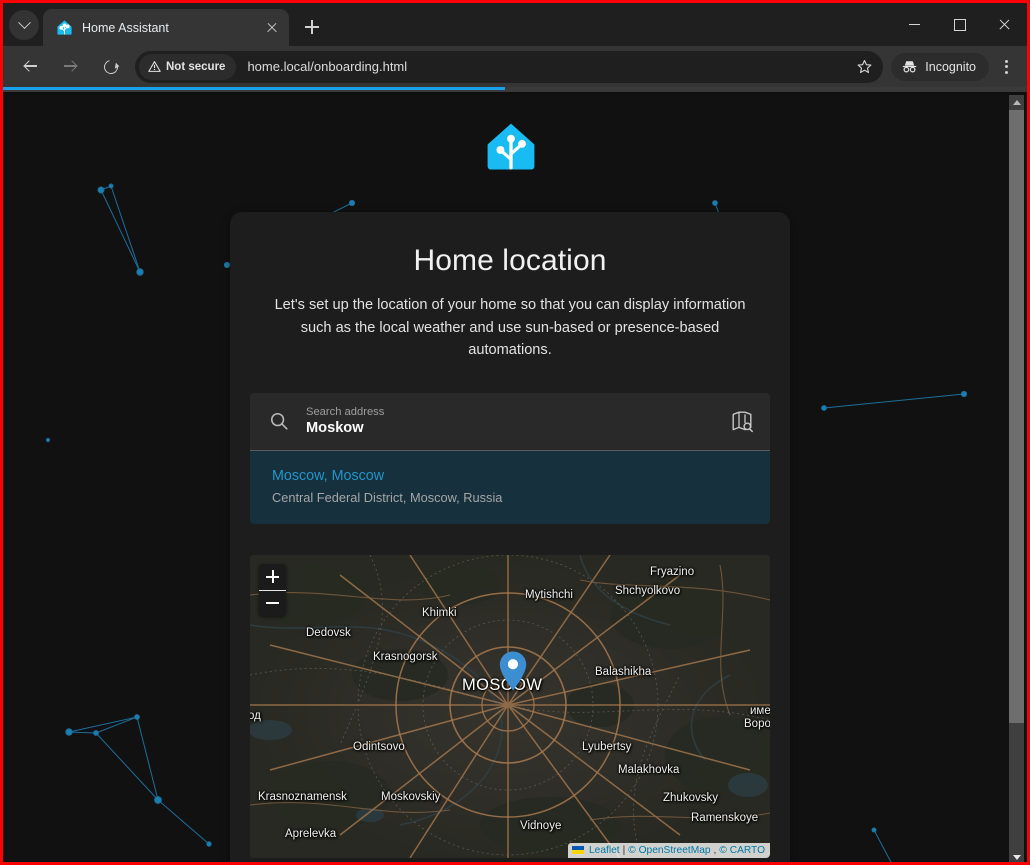 This screenshot has height=865, width=1030. Describe the element at coordinates (345, 411) in the screenshot. I see `search-field-label: Search address` at that location.